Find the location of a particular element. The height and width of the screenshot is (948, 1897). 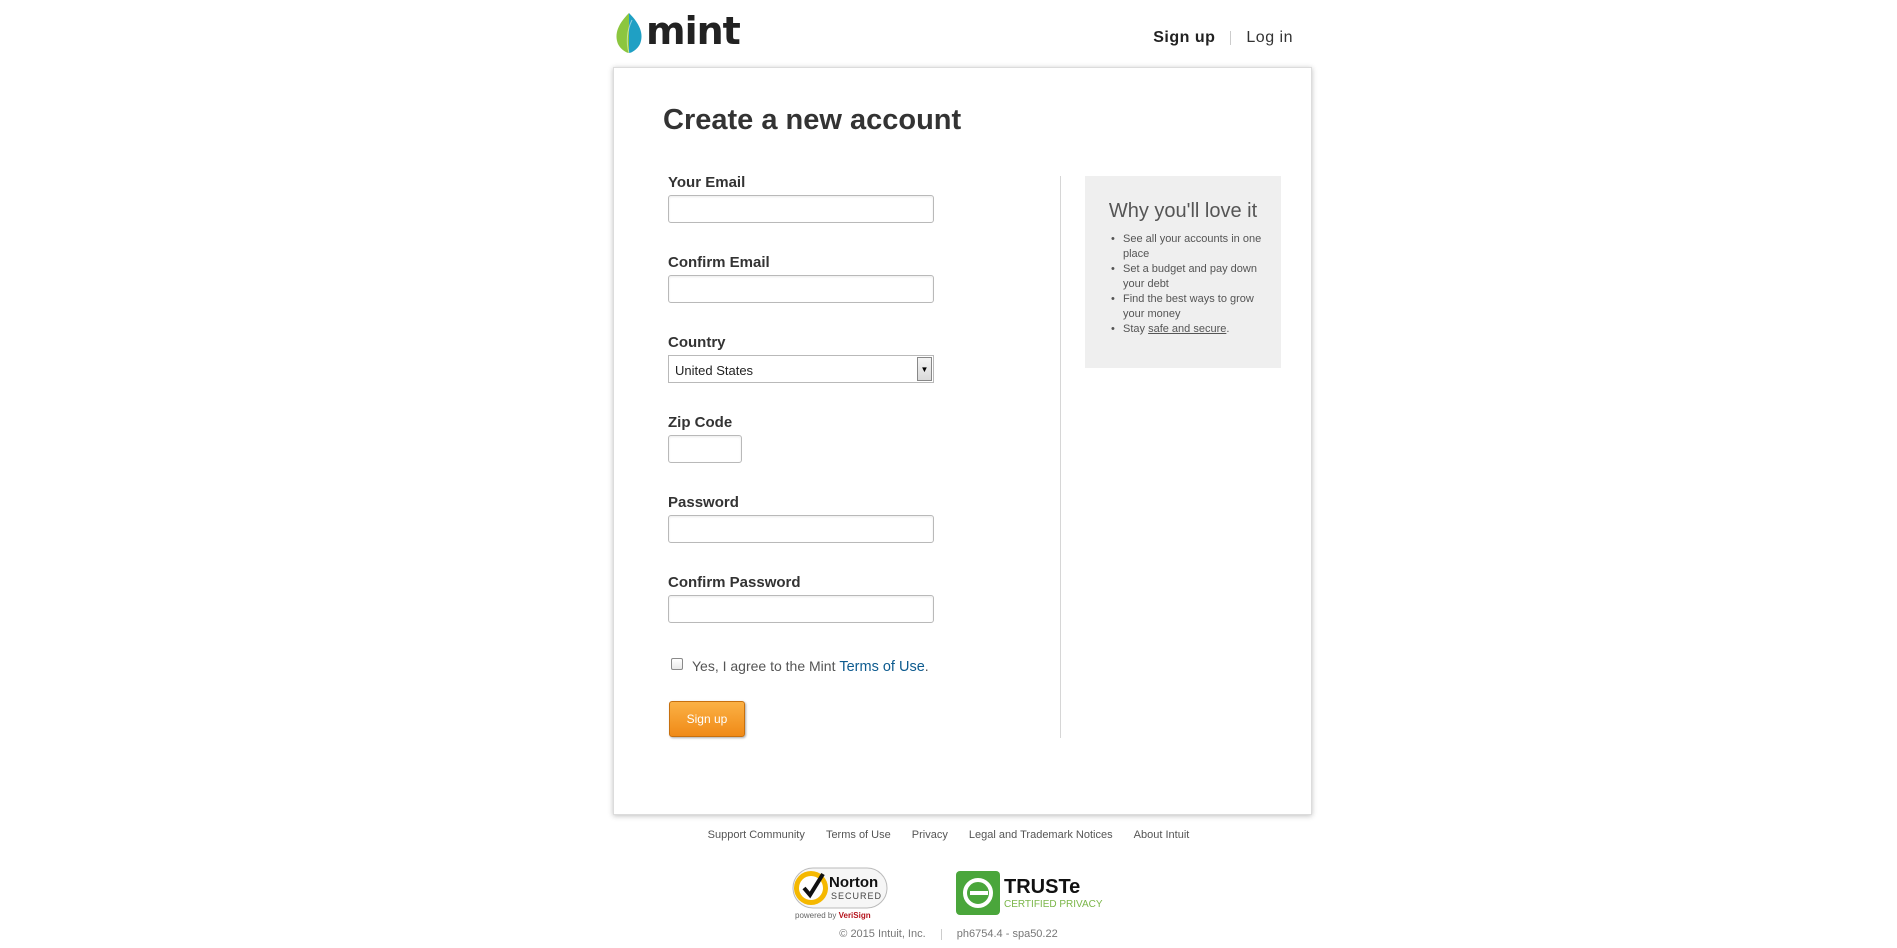

mint-logo: mint is located at coordinates (677, 31).